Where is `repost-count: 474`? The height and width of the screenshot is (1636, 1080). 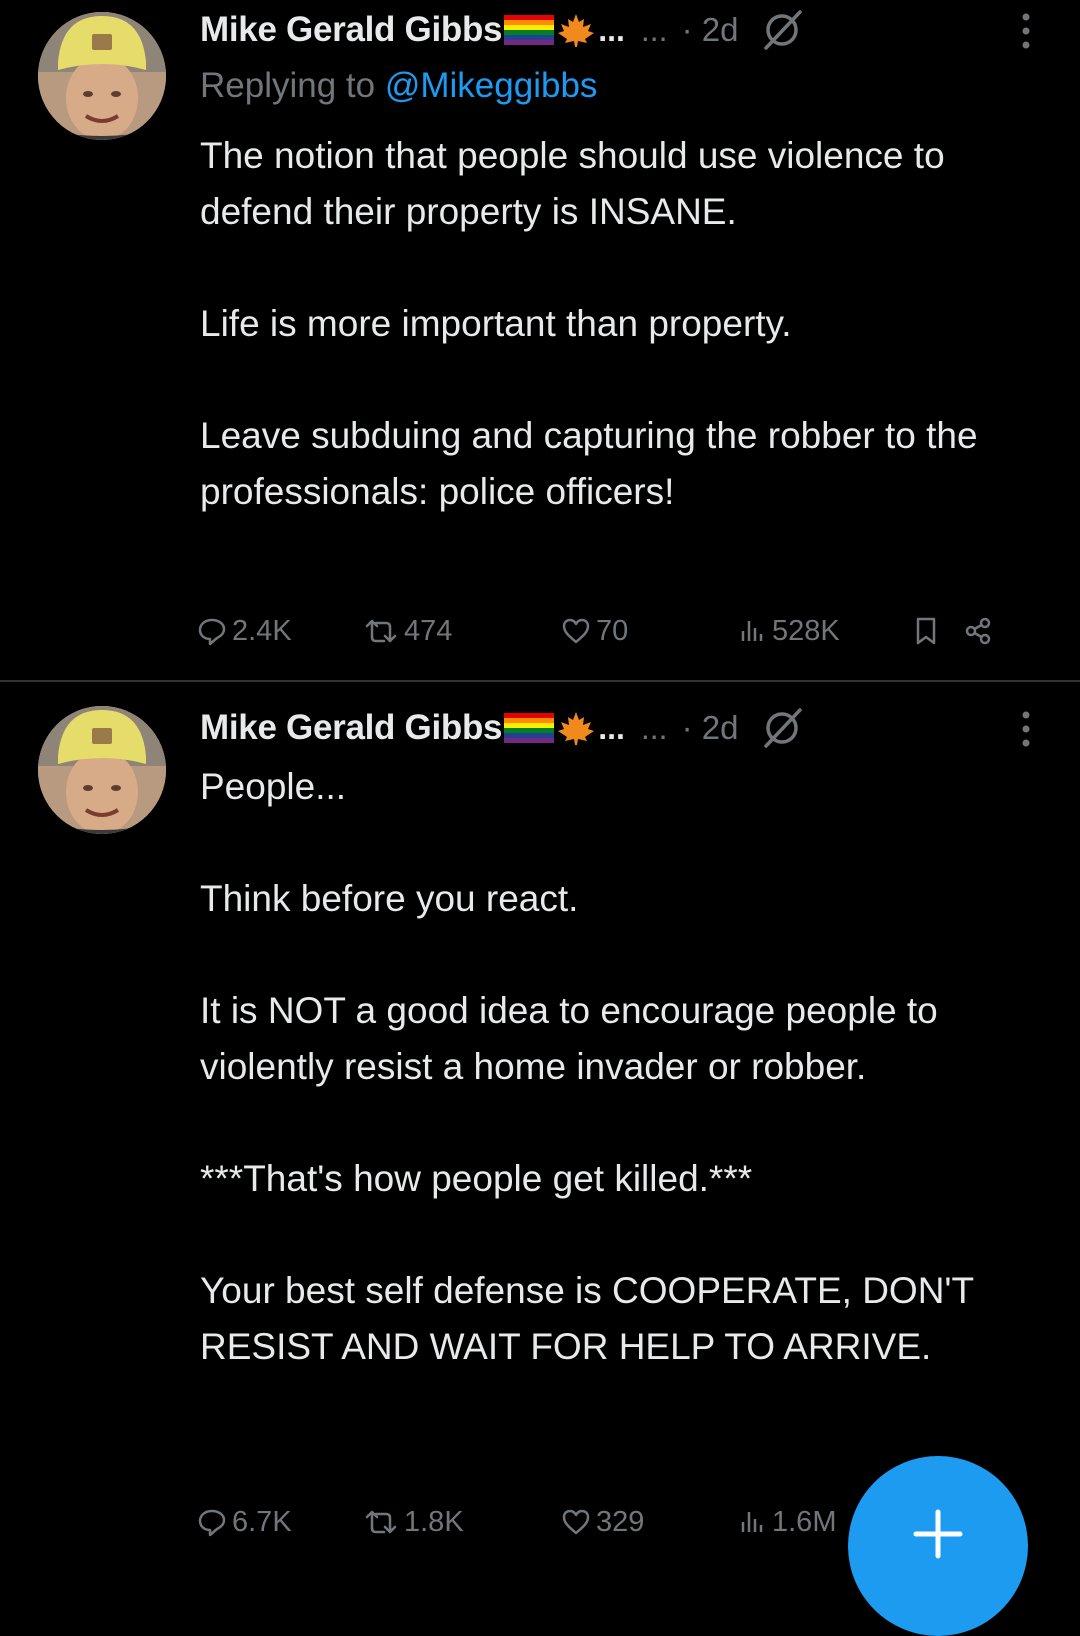
repost-count: 474 is located at coordinates (428, 630).